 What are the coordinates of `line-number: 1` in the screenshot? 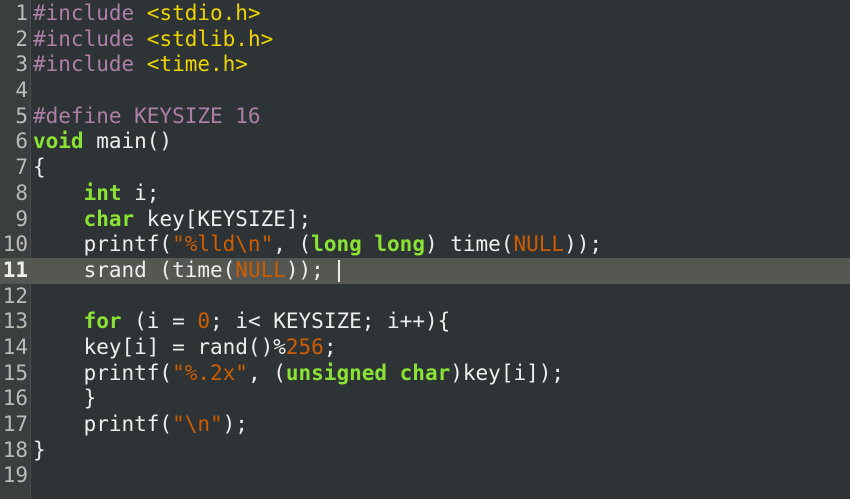 It's located at (21, 13).